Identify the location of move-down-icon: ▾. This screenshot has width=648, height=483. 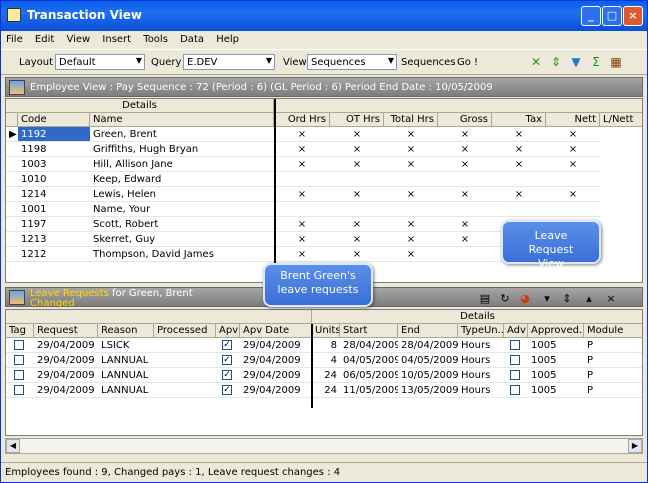
(547, 299).